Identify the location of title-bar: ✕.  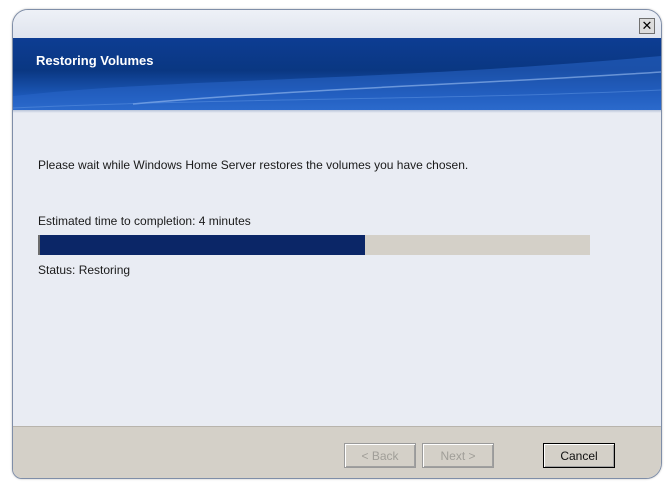
(337, 24).